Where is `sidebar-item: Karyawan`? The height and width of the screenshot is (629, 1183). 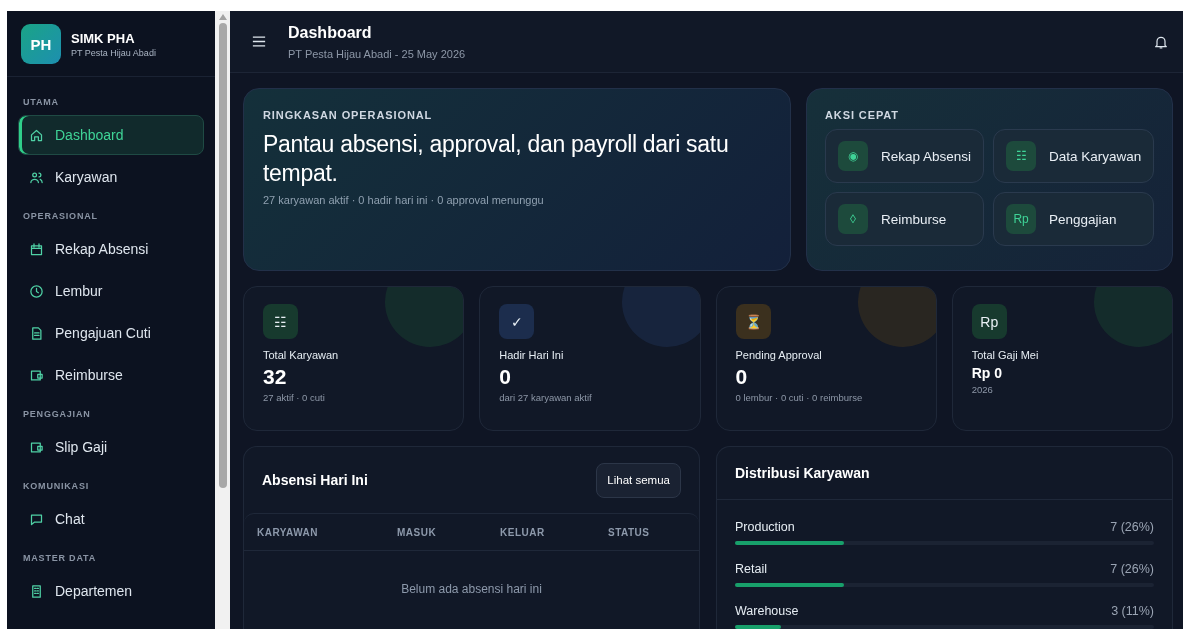 sidebar-item: Karyawan is located at coordinates (111, 177).